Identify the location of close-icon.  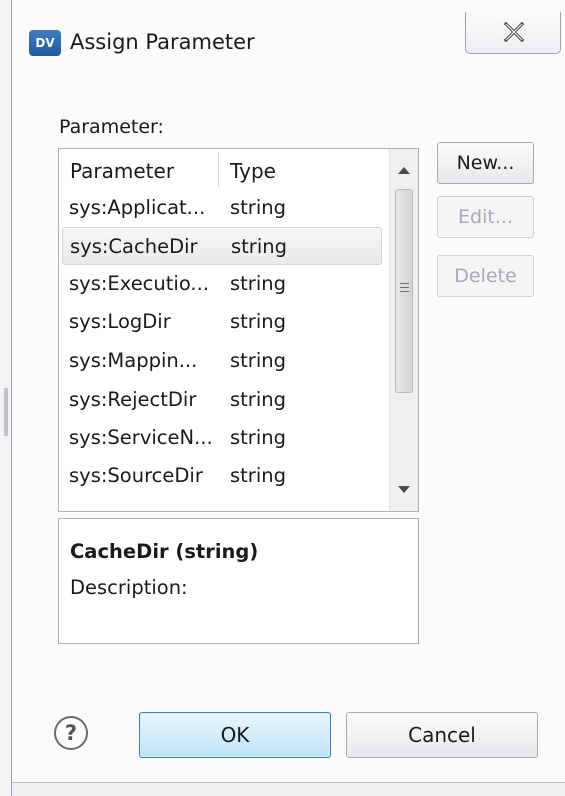
(514, 32).